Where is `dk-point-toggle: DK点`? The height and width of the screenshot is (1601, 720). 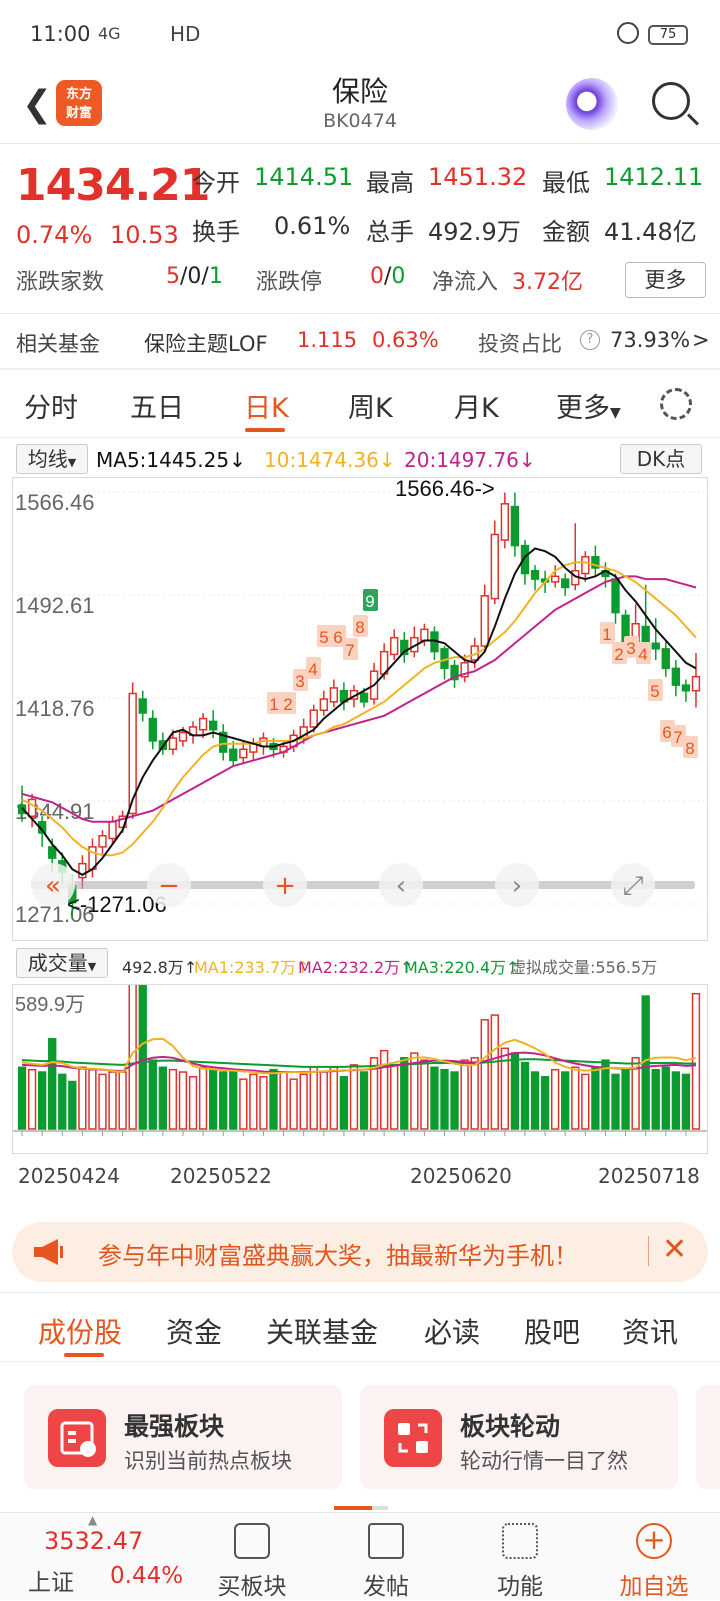
dk-point-toggle: DK点 is located at coordinates (661, 459).